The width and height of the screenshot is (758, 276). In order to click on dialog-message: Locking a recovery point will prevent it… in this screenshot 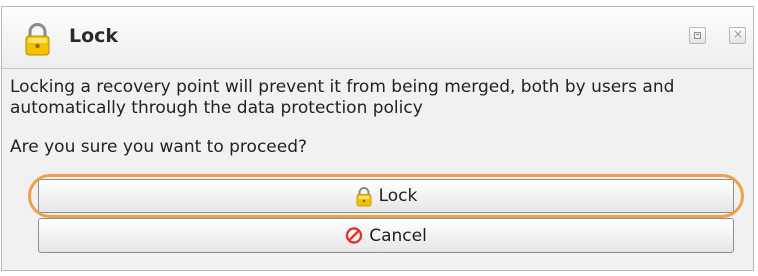, I will do `click(342, 97)`.